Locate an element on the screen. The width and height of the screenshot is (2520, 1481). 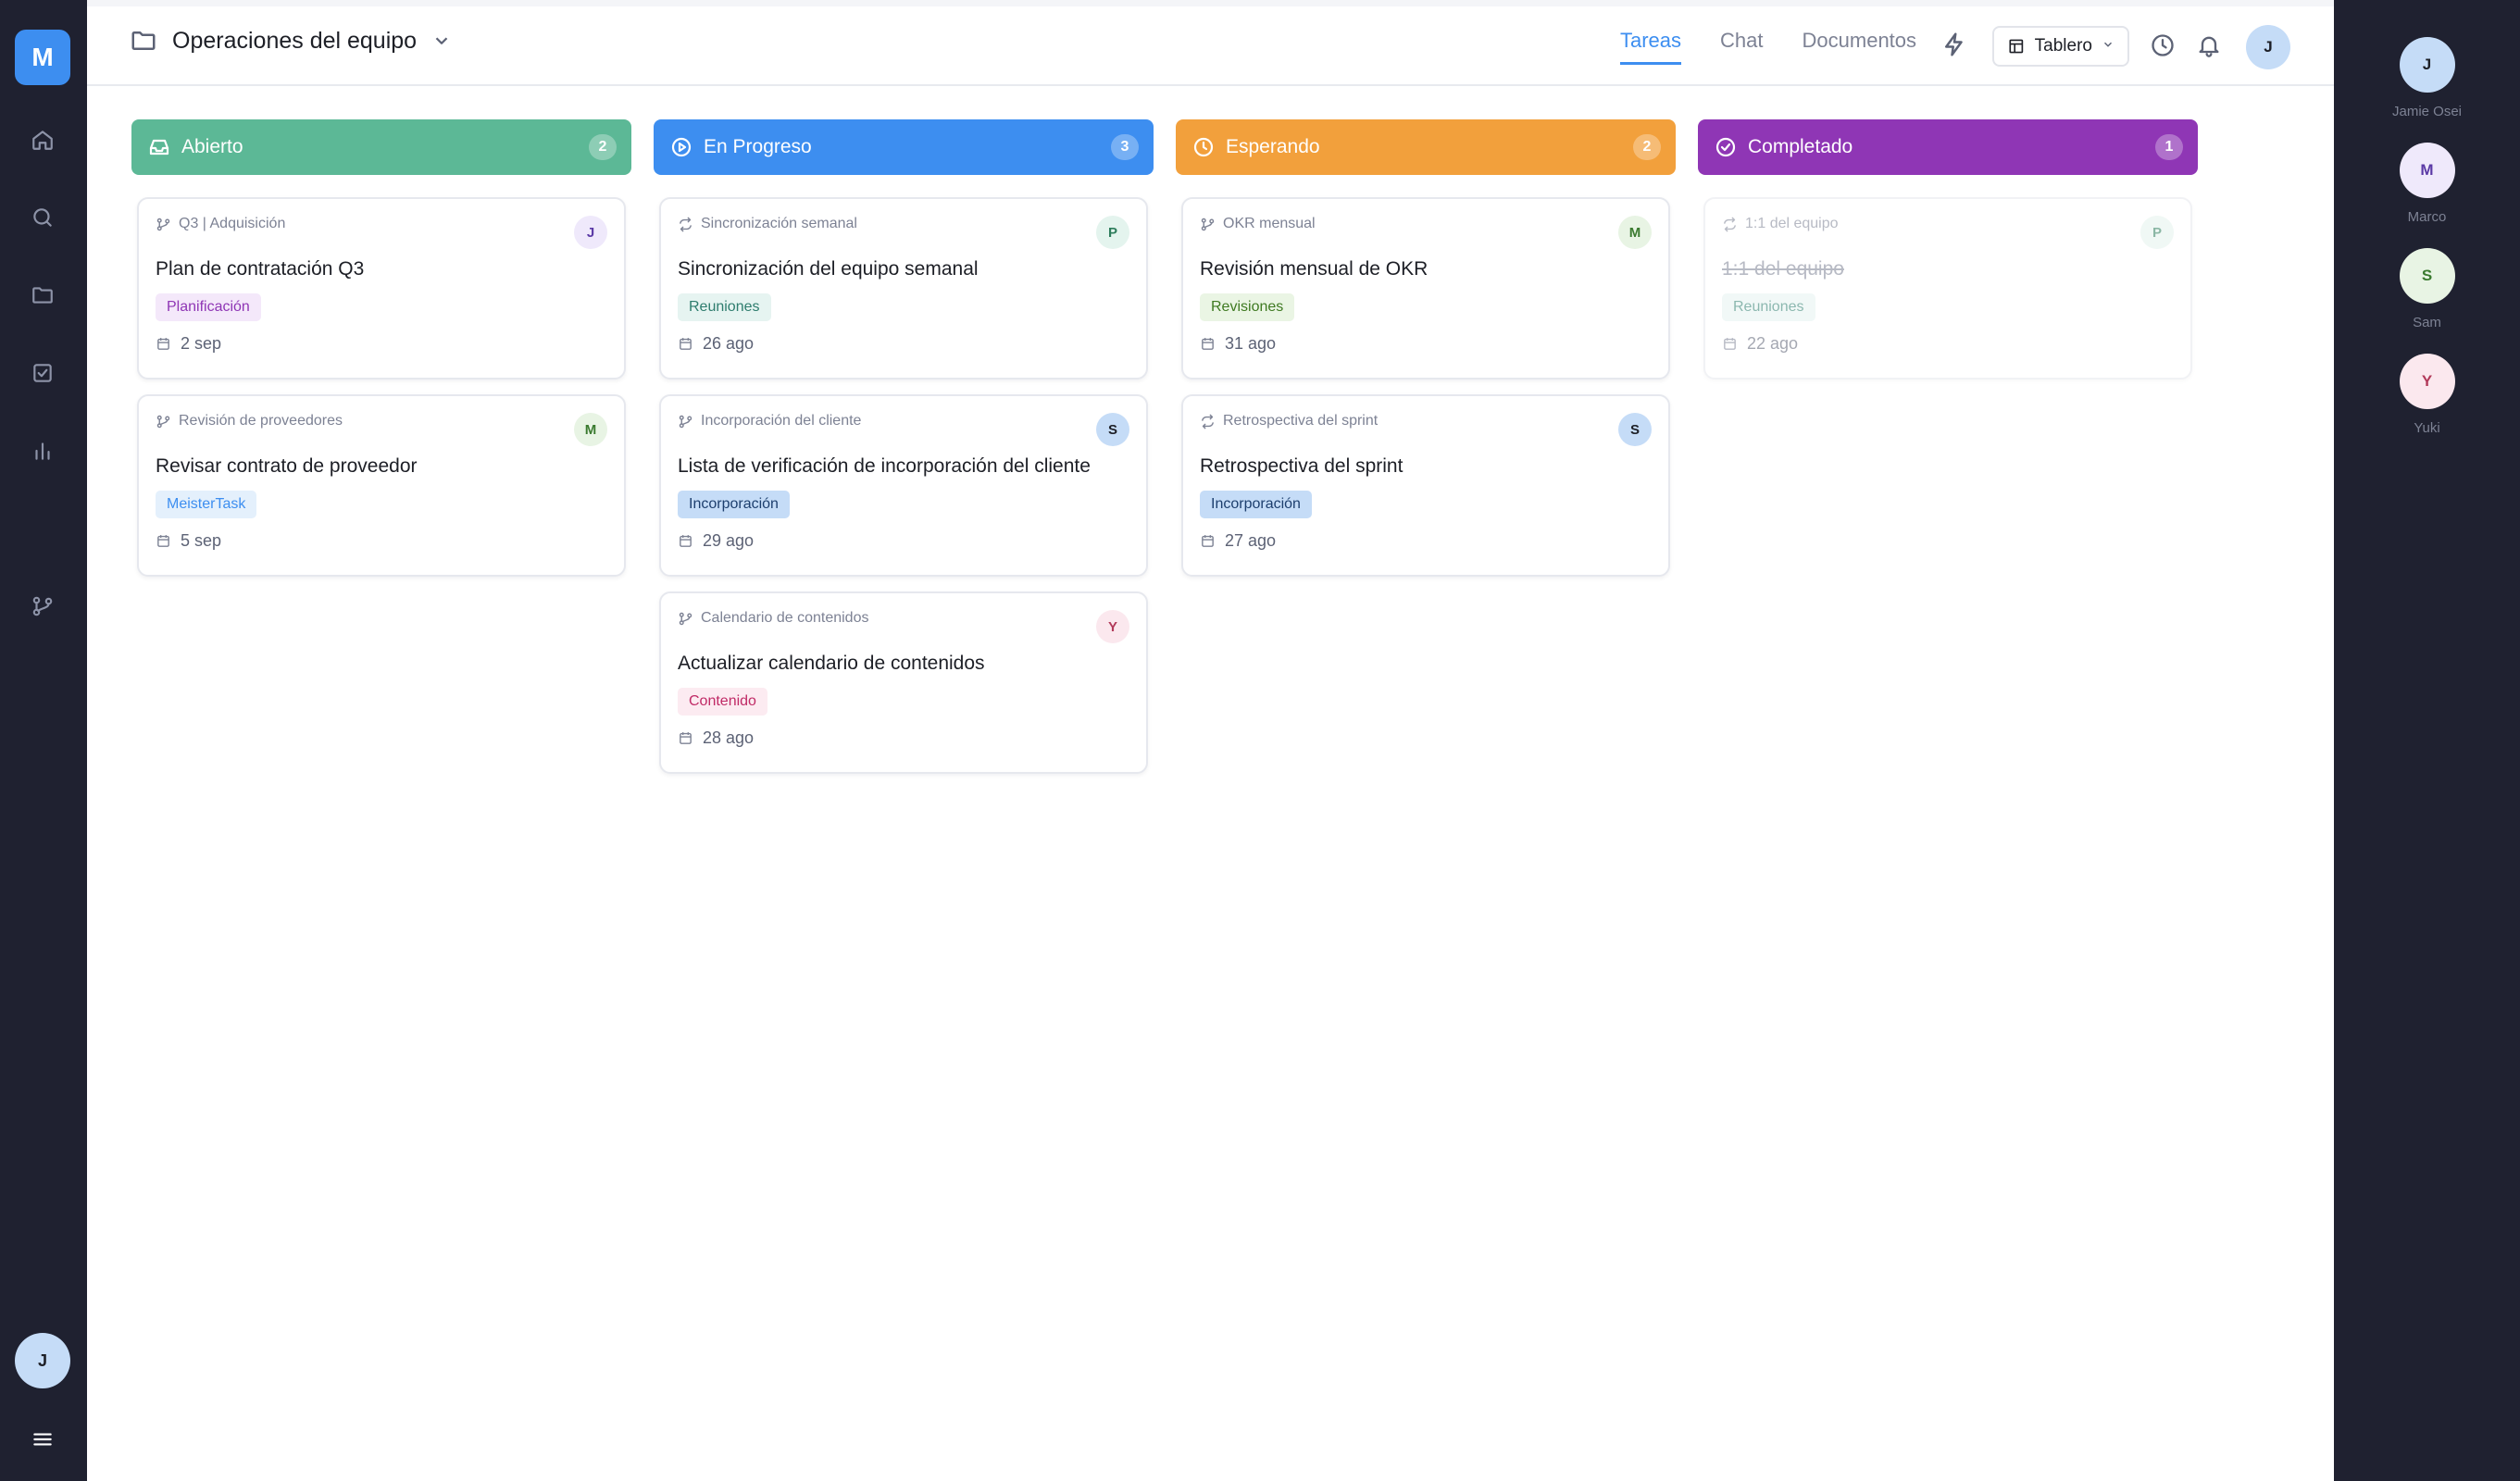
member-item: J Jamie Osei is located at coordinates (2427, 78).